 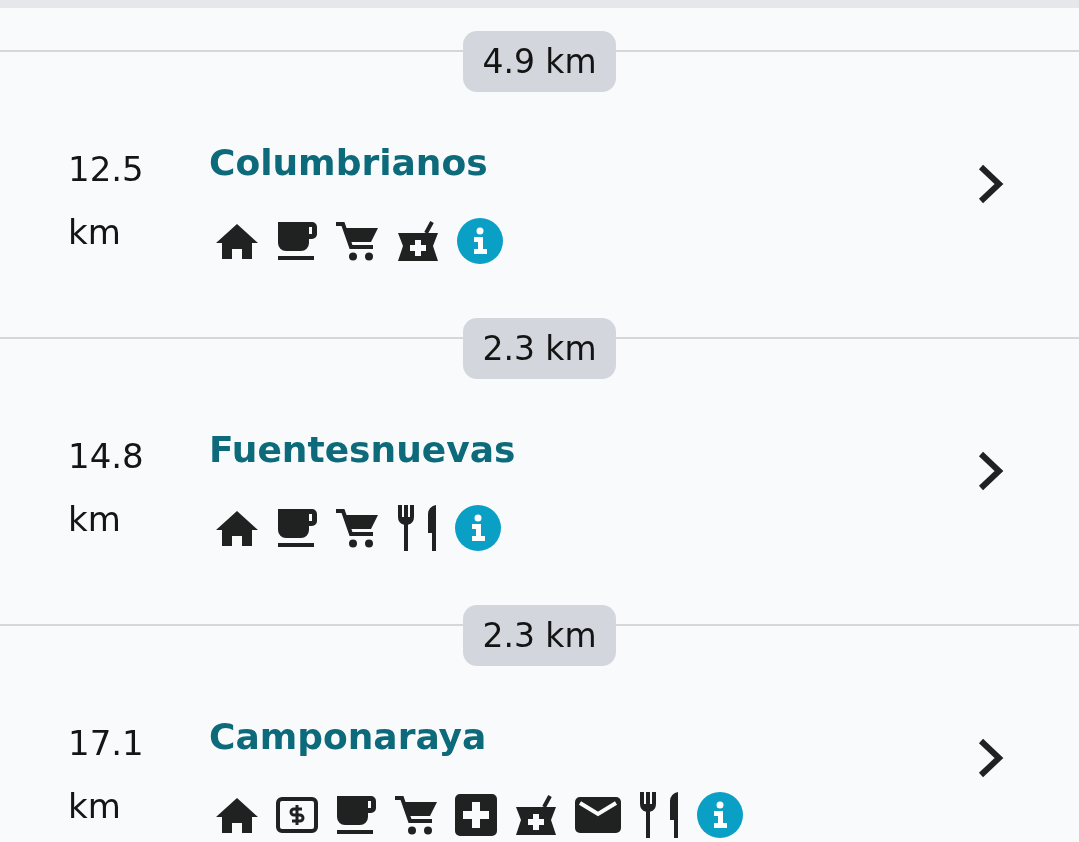 What do you see at coordinates (297, 815) in the screenshot?
I see `cash-icon` at bounding box center [297, 815].